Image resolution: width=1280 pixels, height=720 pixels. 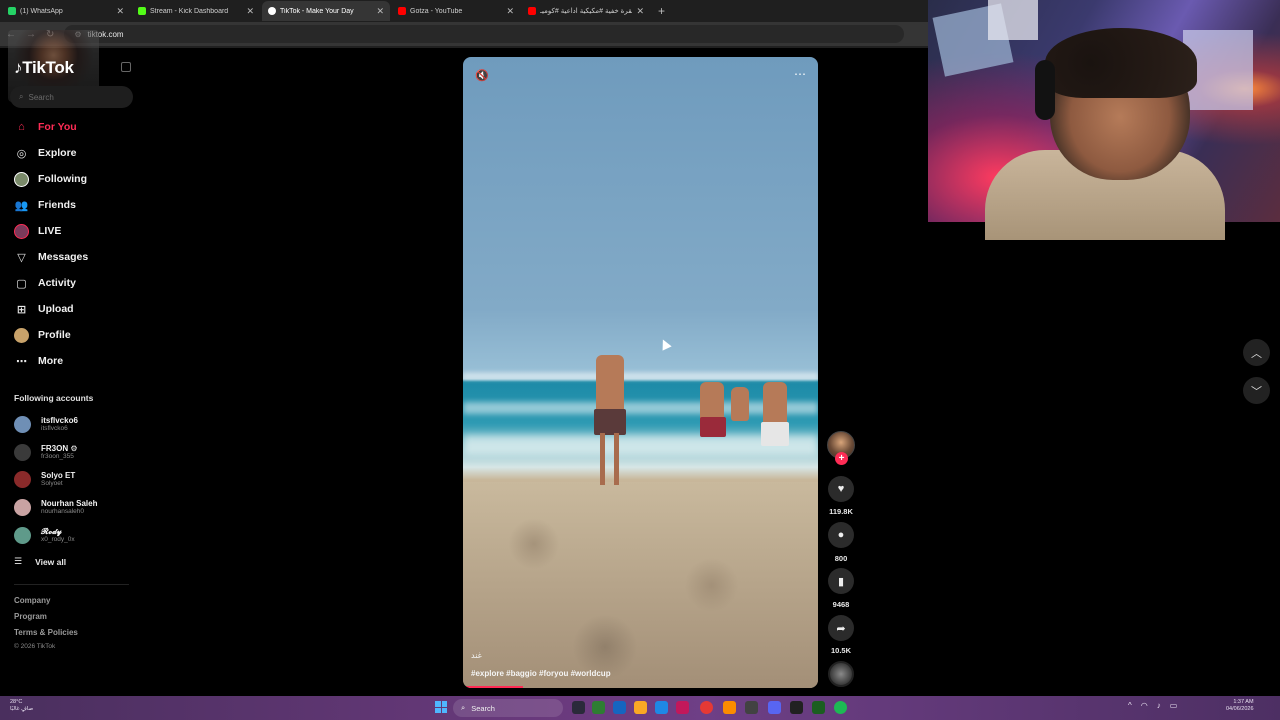 What do you see at coordinates (841, 604) in the screenshot?
I see `save-count: 9468` at bounding box center [841, 604].